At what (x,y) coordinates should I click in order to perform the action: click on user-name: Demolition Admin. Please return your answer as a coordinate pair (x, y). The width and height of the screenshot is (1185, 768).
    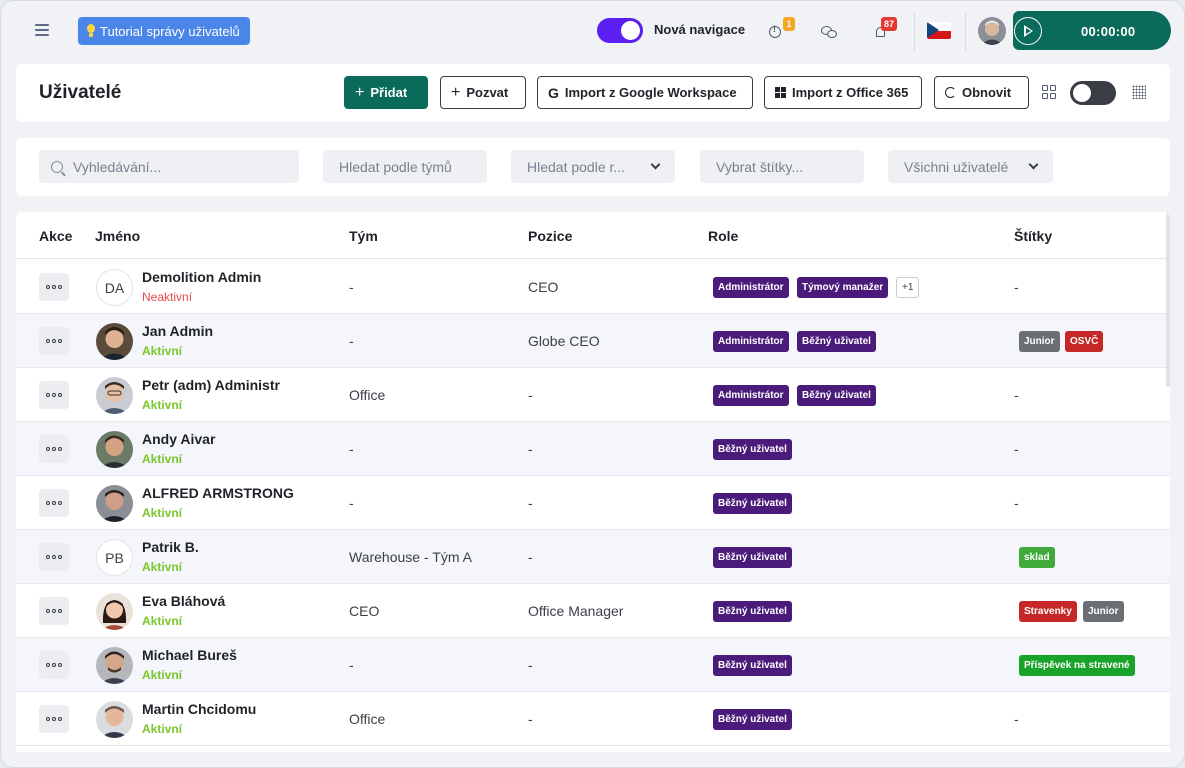
    Looking at the image, I should click on (201, 277).